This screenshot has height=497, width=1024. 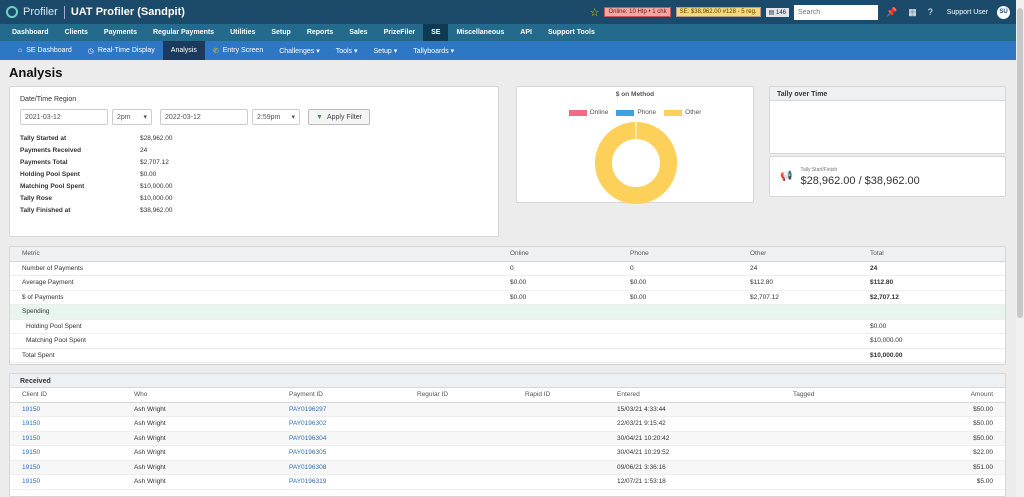 What do you see at coordinates (183, 50) in the screenshot?
I see `subnav-analysis: Analysis` at bounding box center [183, 50].